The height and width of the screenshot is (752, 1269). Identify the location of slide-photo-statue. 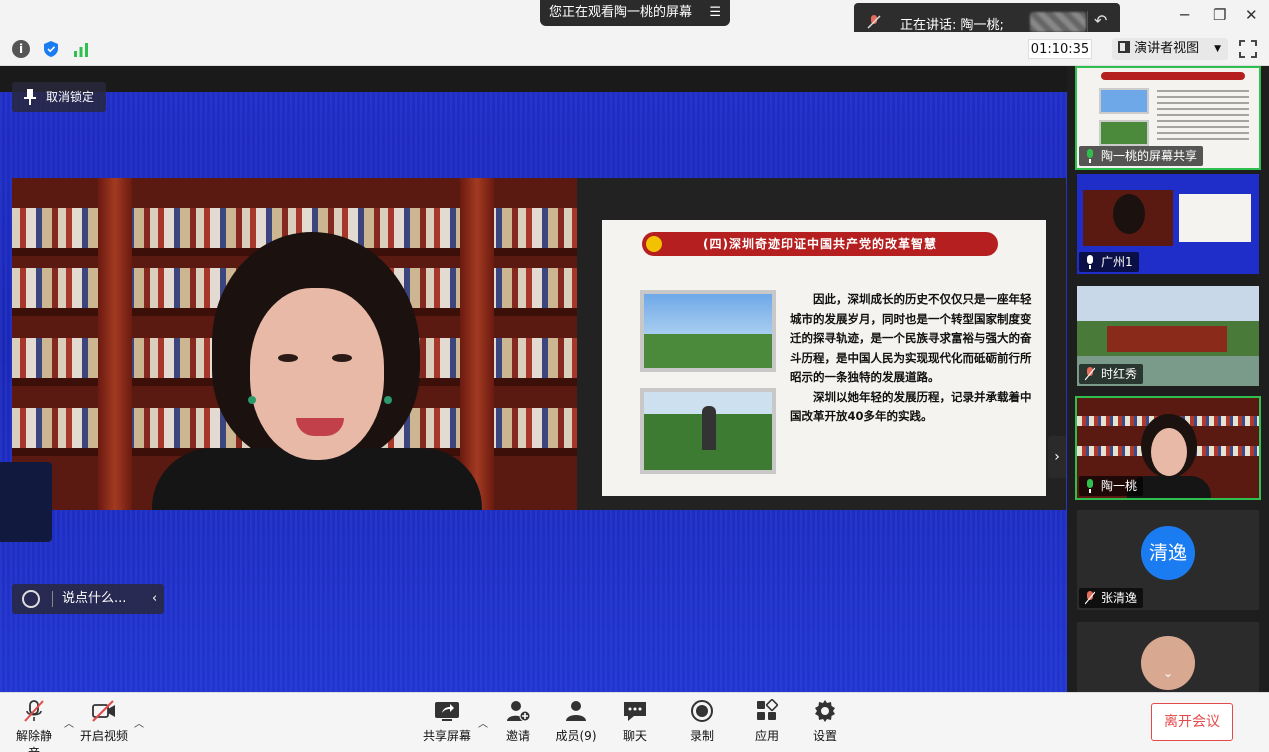
(708, 431).